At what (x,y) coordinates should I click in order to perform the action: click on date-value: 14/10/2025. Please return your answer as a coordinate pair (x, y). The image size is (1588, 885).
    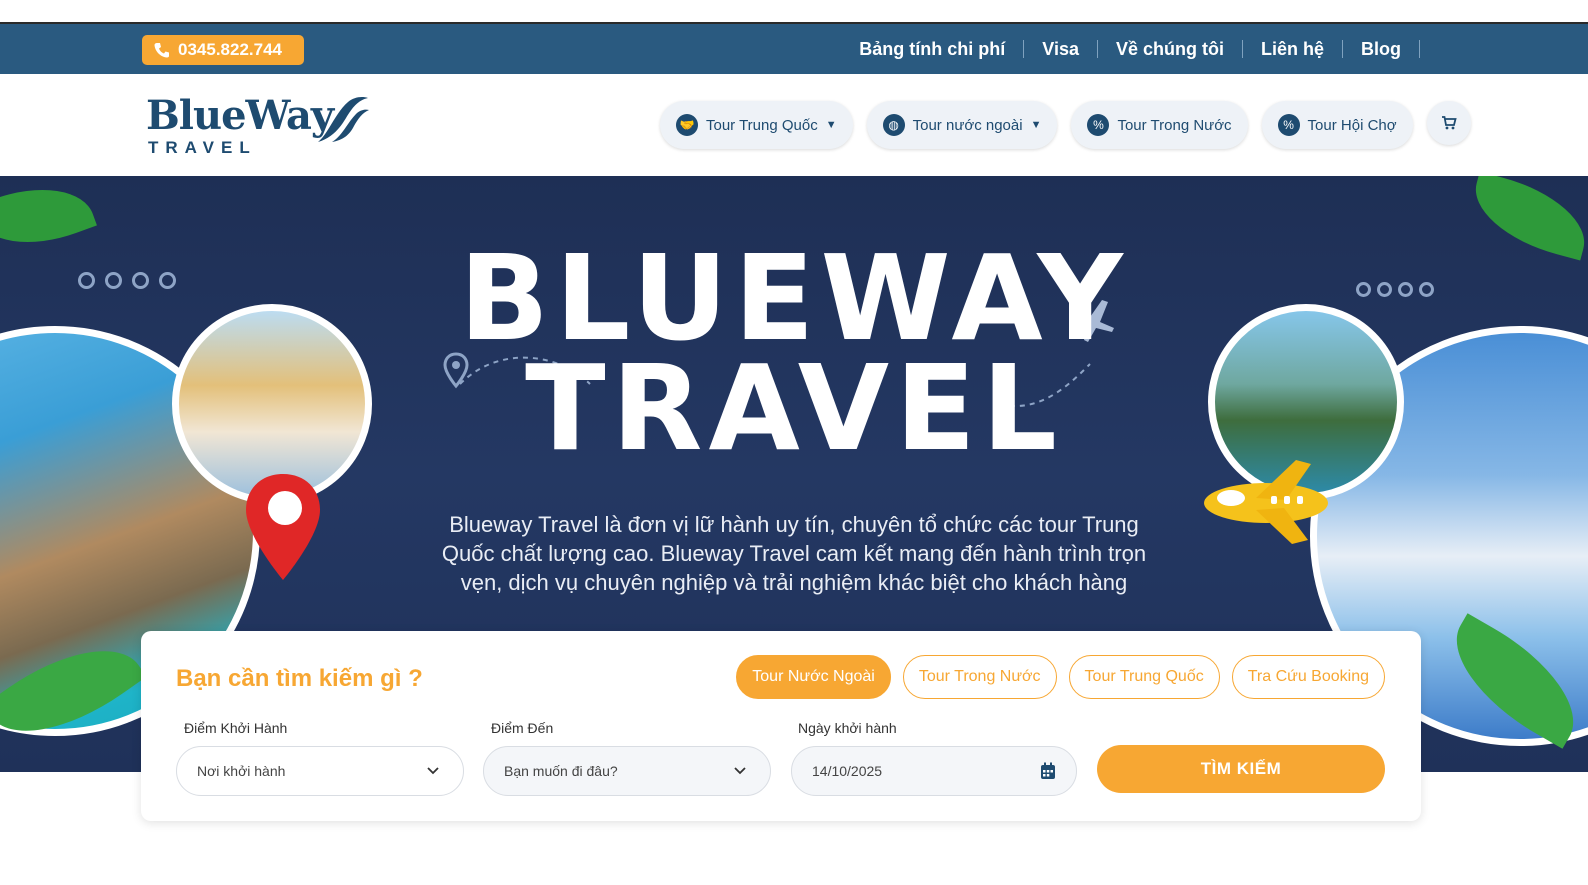
    Looking at the image, I should click on (847, 771).